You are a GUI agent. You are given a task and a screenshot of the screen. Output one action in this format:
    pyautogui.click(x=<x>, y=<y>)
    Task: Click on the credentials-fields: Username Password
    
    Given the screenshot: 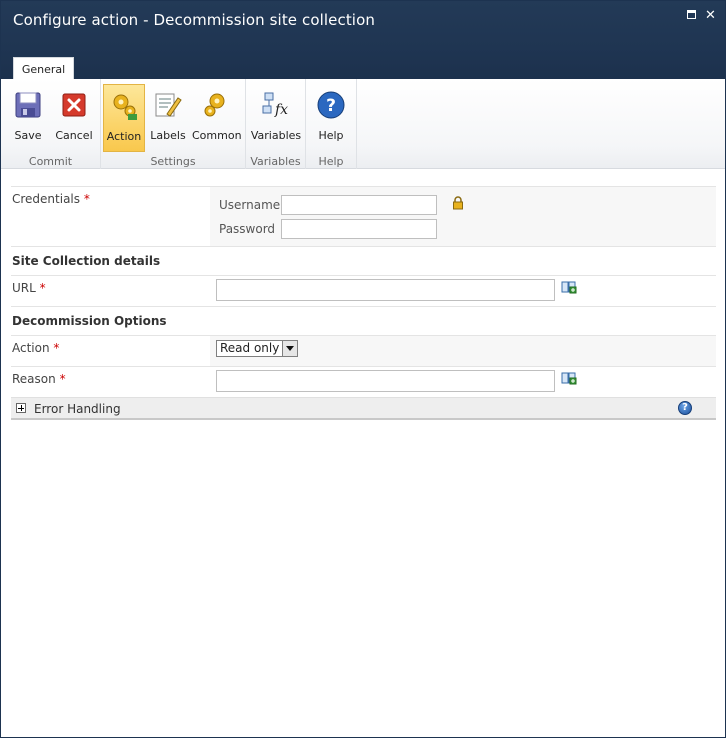 What is the action you would take?
    pyautogui.click(x=463, y=216)
    